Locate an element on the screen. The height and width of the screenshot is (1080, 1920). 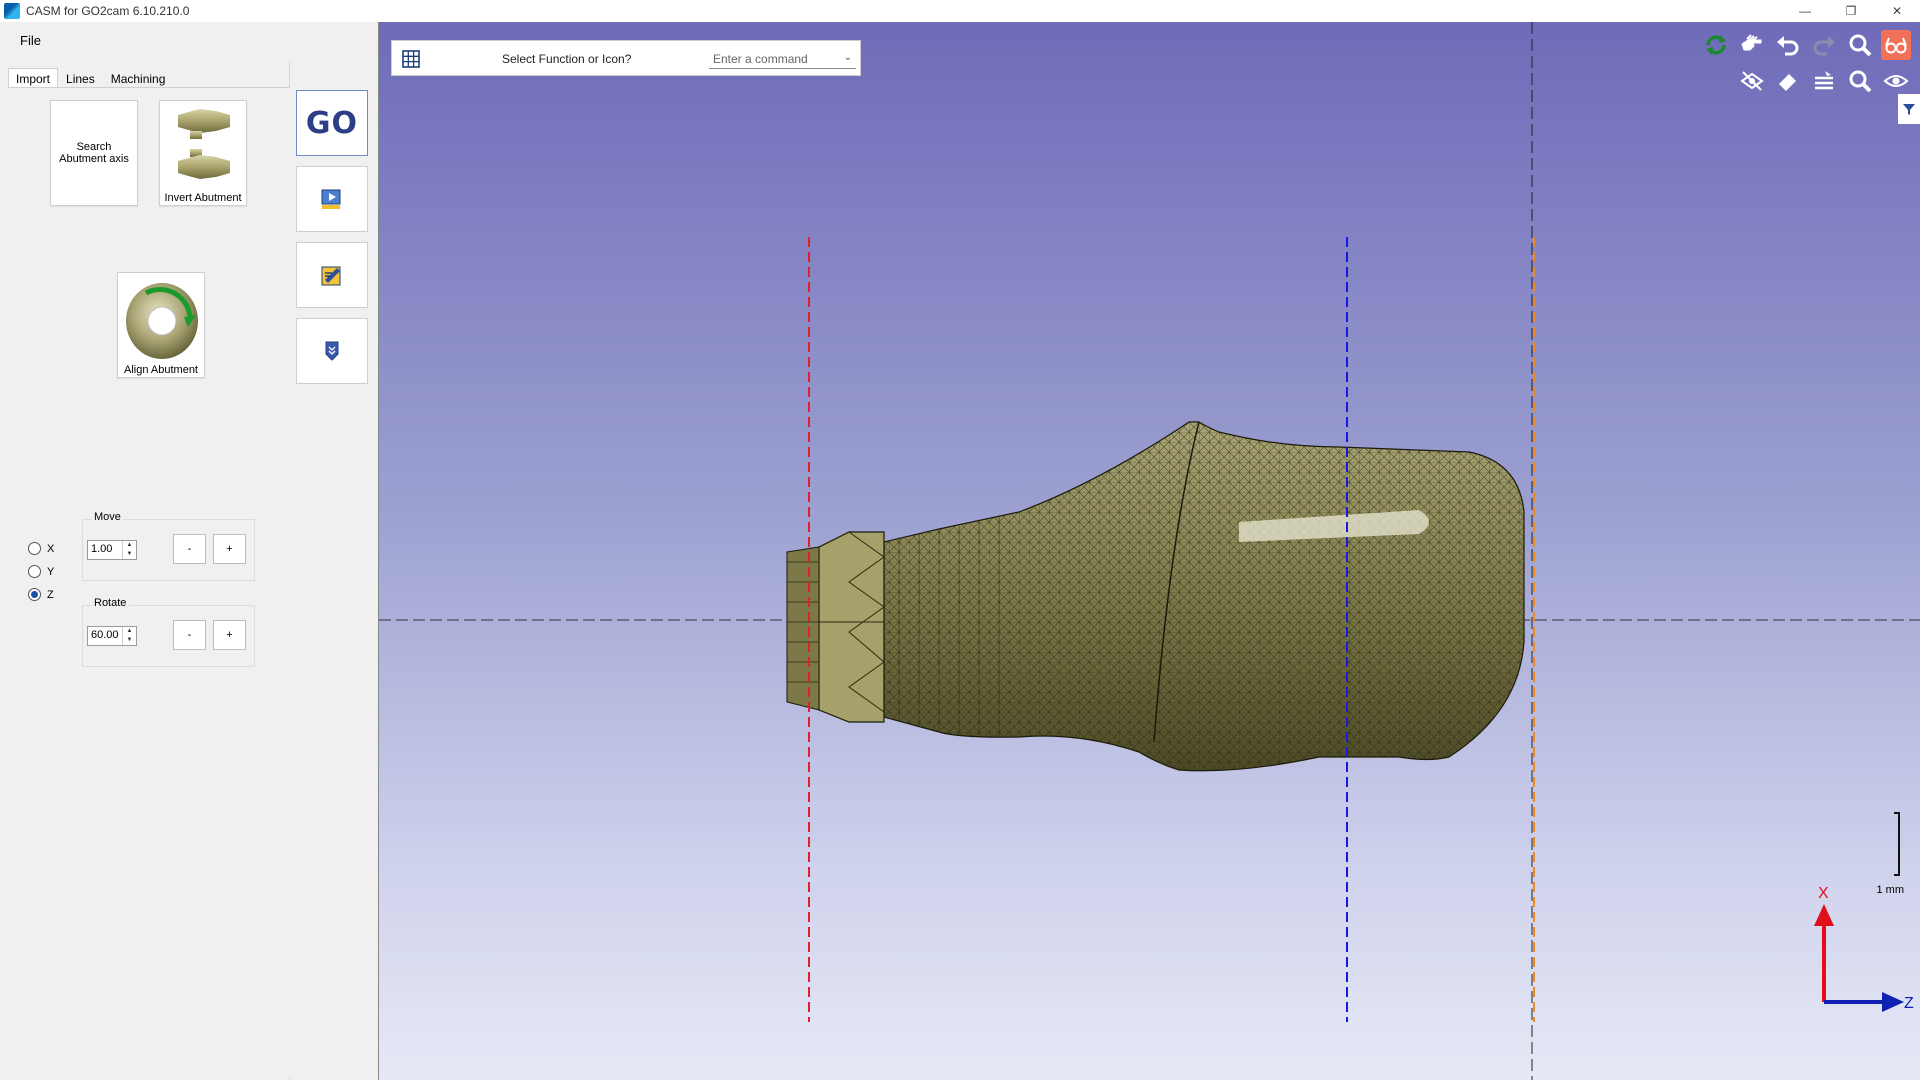
align-abutment-label: Align Abutment is located at coordinates (161, 370).